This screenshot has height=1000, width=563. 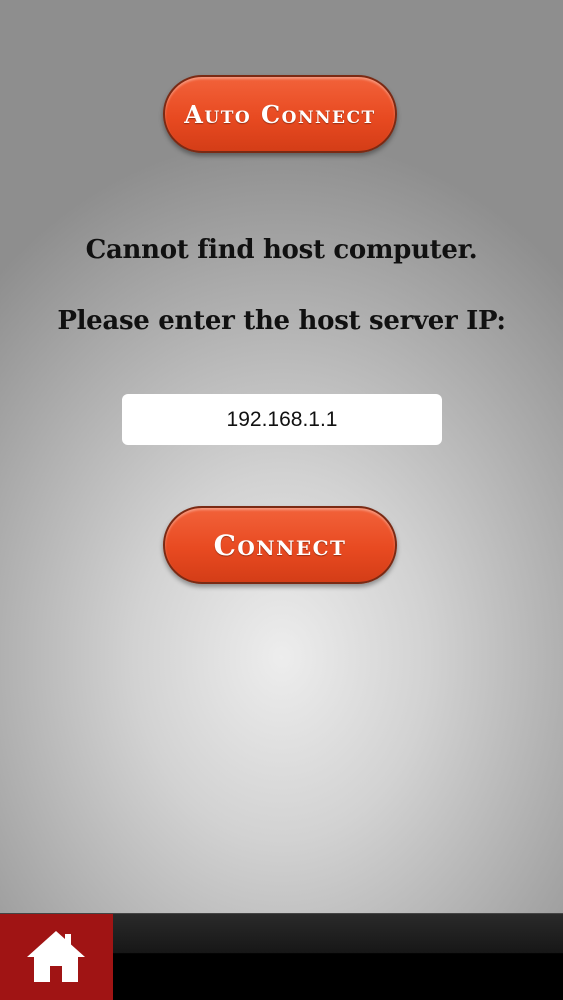 I want to click on auto-connect-button: Auto Connect, so click(x=280, y=114).